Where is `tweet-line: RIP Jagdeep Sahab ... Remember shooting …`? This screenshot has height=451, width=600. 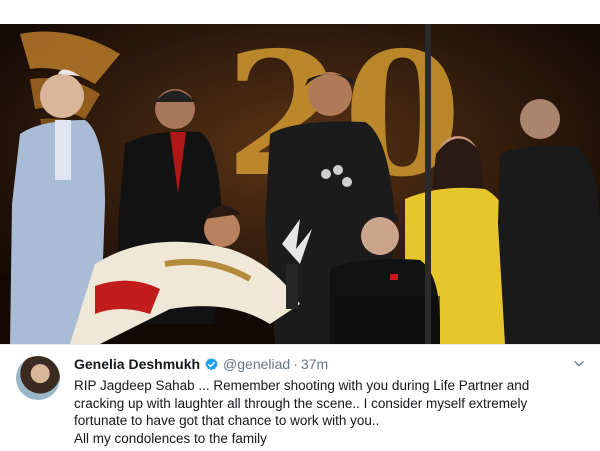
tweet-line: RIP Jagdeep Sahab ... Remember shooting … is located at coordinates (302, 385).